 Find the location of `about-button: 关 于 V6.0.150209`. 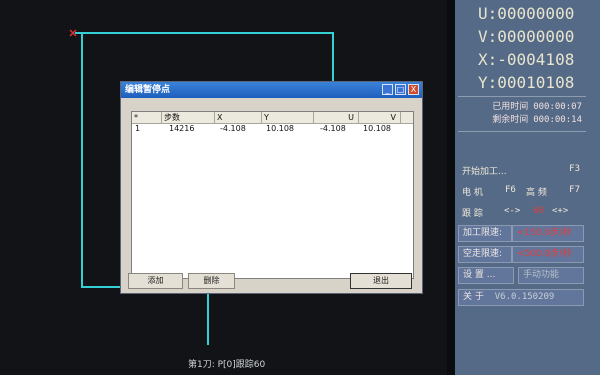

about-button: 关 于 V6.0.150209 is located at coordinates (521, 297).